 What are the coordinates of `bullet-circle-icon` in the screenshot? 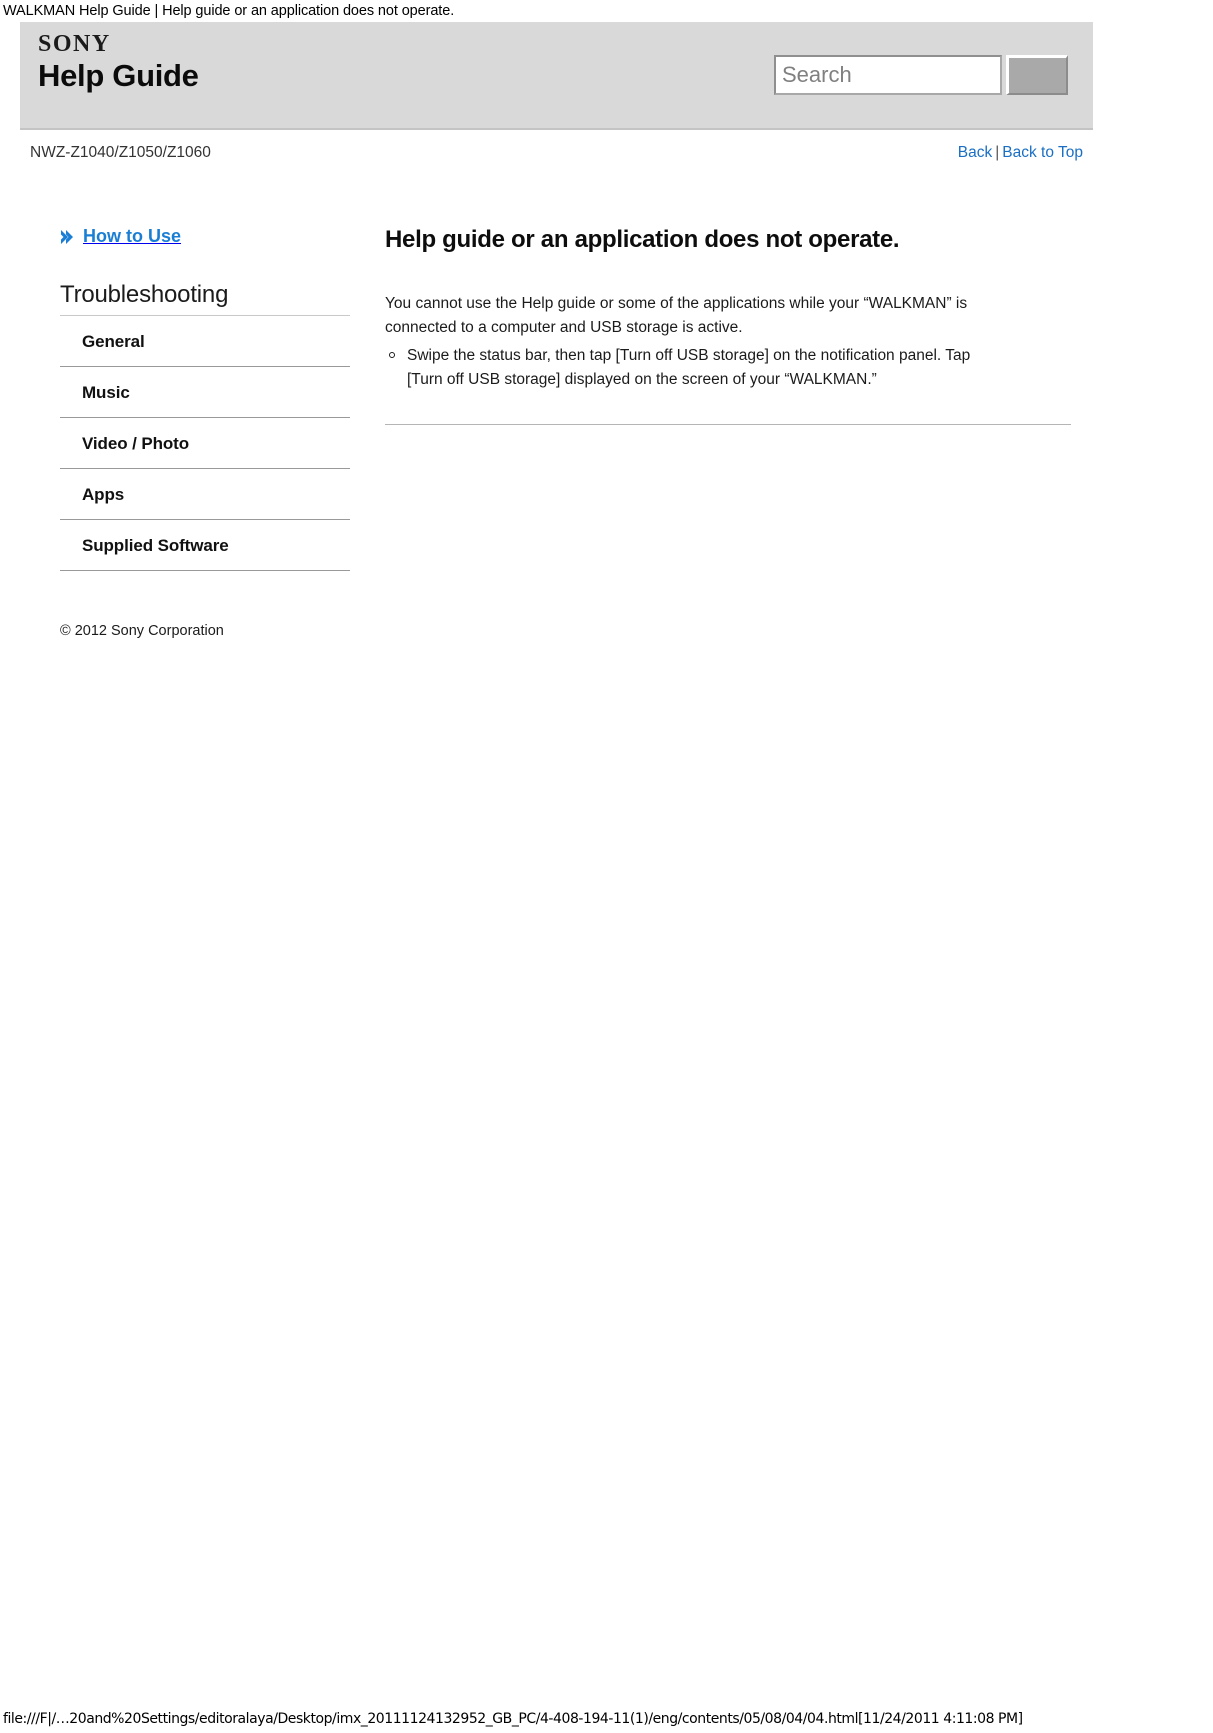 It's located at (392, 355).